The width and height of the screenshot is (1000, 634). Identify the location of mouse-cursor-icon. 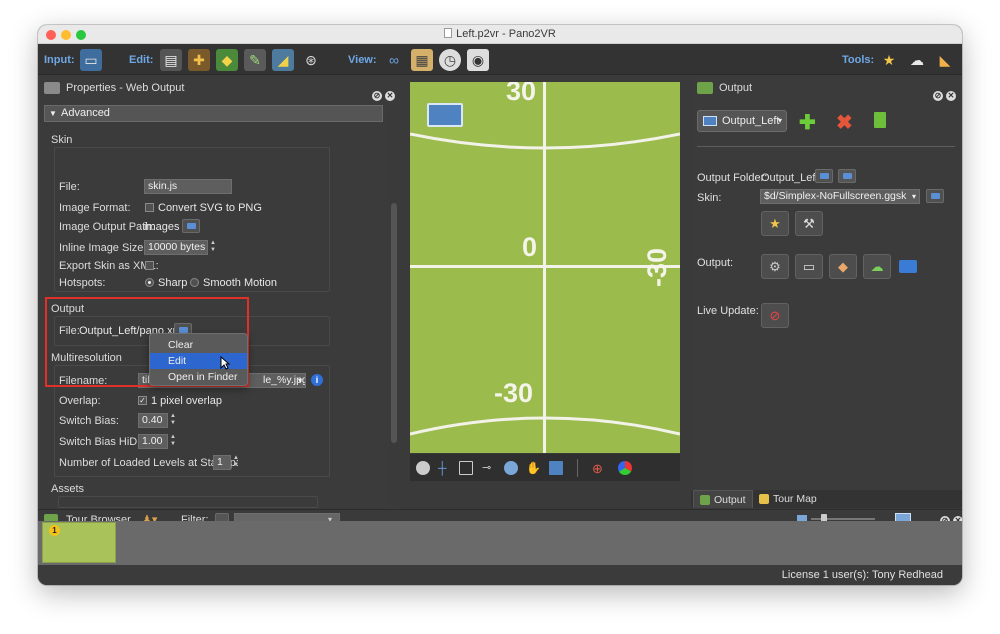
(225, 363).